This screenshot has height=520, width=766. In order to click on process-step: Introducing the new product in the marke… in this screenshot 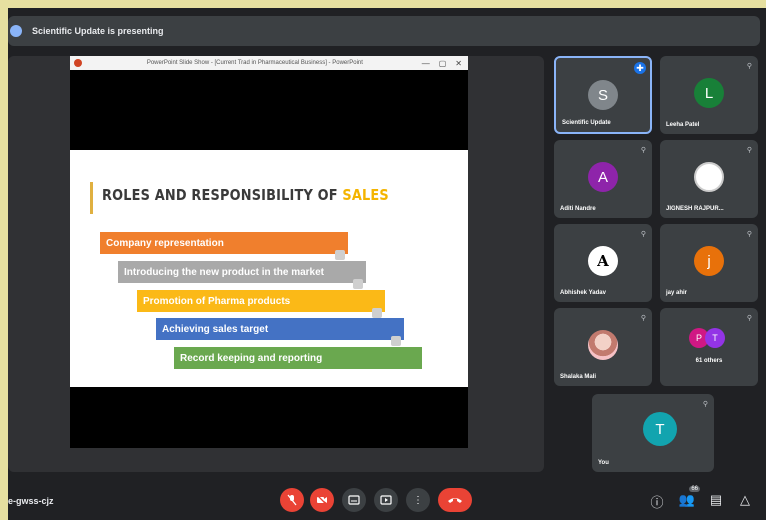, I will do `click(242, 275)`.